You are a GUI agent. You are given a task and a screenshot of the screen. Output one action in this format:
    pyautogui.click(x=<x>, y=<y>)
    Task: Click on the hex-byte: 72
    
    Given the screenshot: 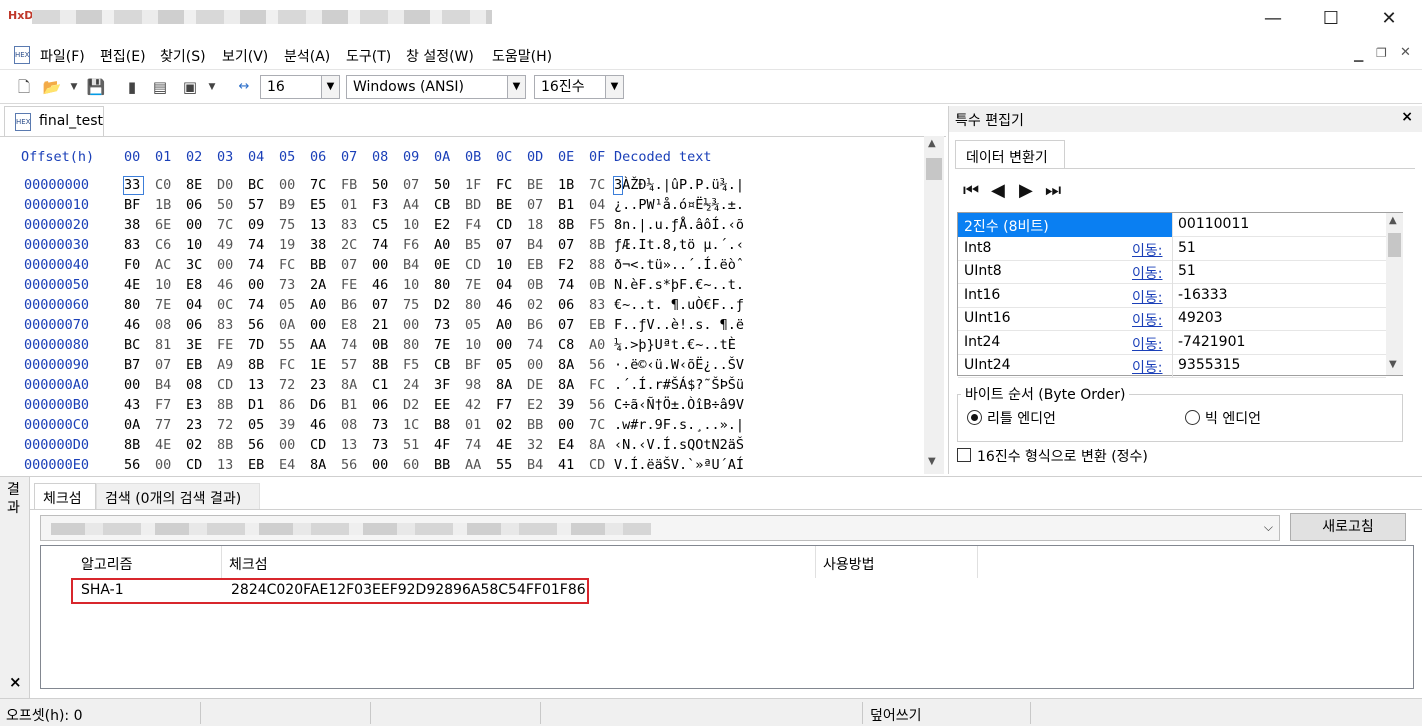 What is the action you would take?
    pyautogui.click(x=287, y=385)
    